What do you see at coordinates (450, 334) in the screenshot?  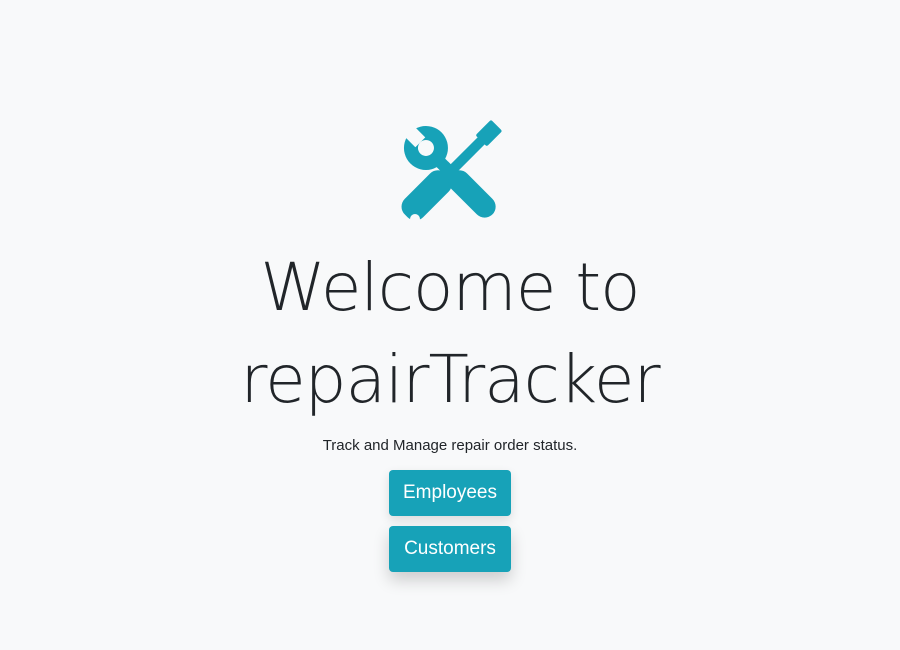 I see `page-title: Welcome to repairTracker` at bounding box center [450, 334].